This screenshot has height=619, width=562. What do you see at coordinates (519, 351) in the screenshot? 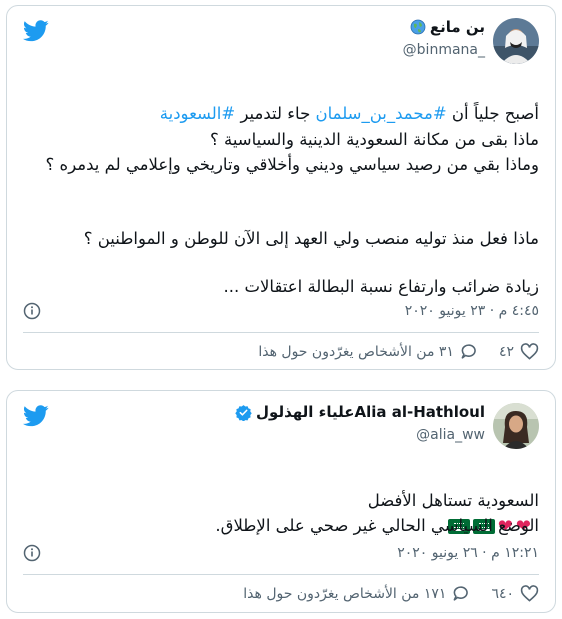
I see `like-button: ٤٢` at bounding box center [519, 351].